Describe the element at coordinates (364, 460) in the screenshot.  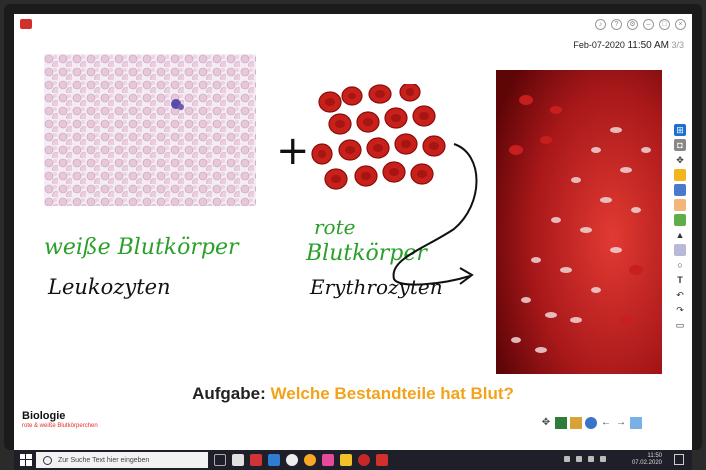
I see `app-icon-dark-red` at that location.